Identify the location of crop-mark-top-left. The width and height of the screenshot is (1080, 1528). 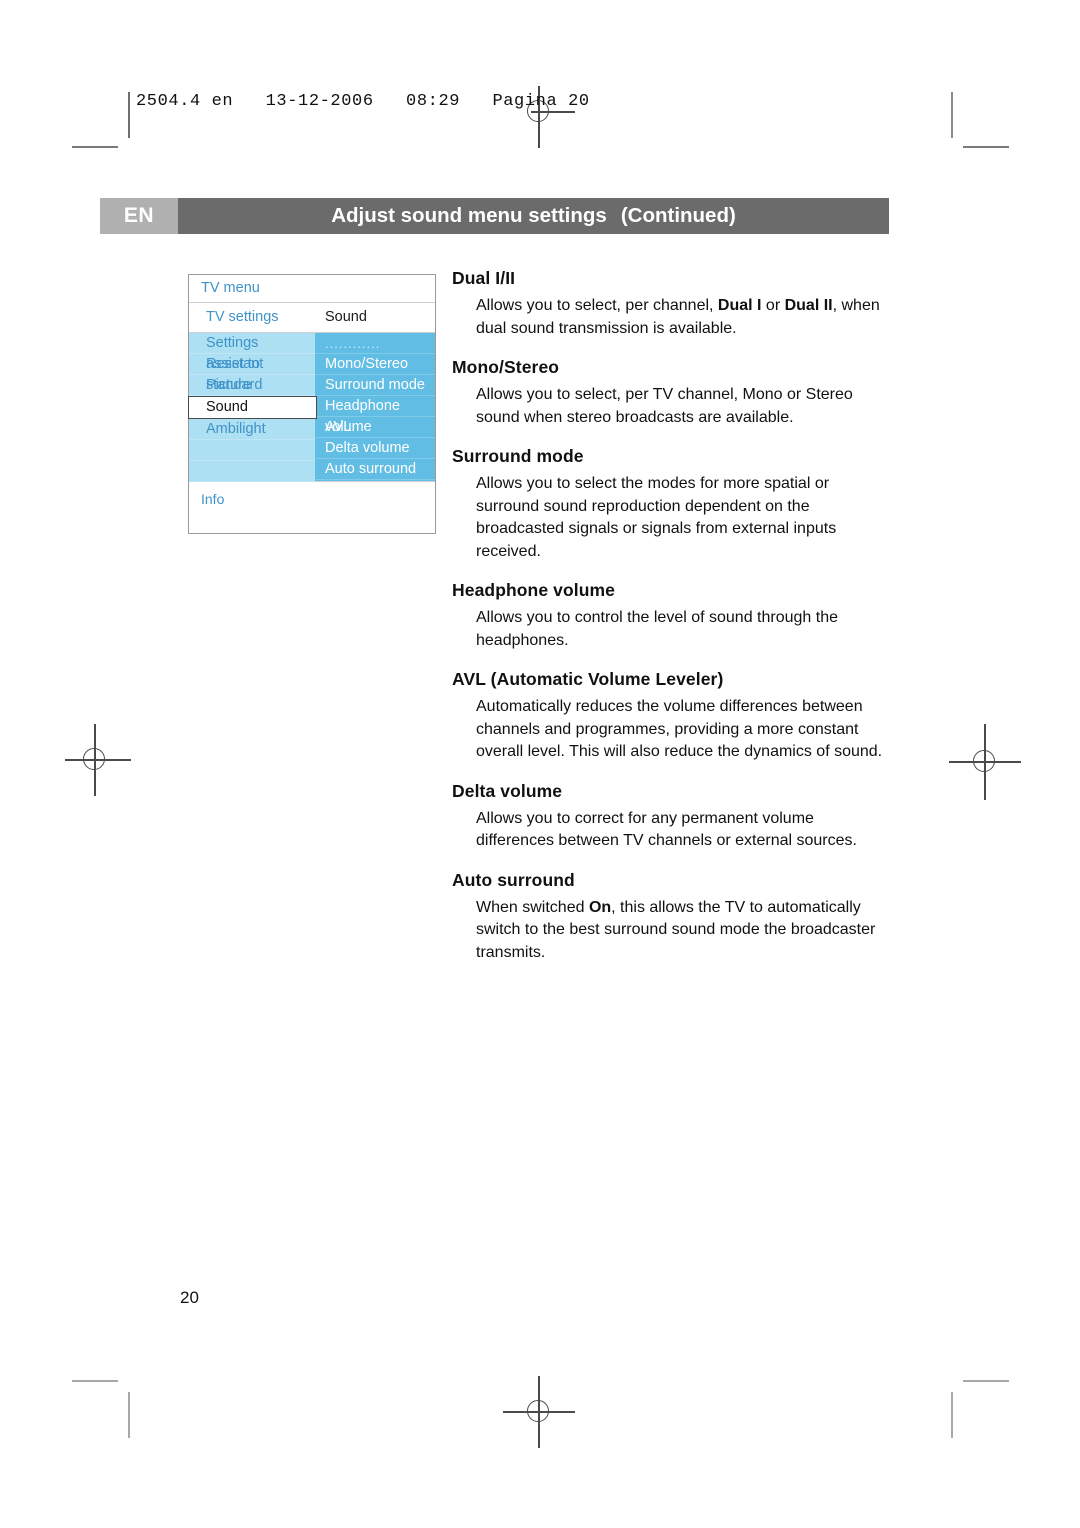
(95, 147).